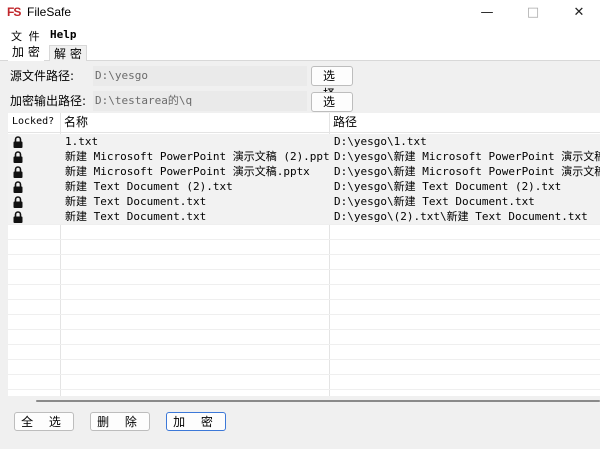  I want to click on source-path-input: D:\yesgo, so click(200, 76).